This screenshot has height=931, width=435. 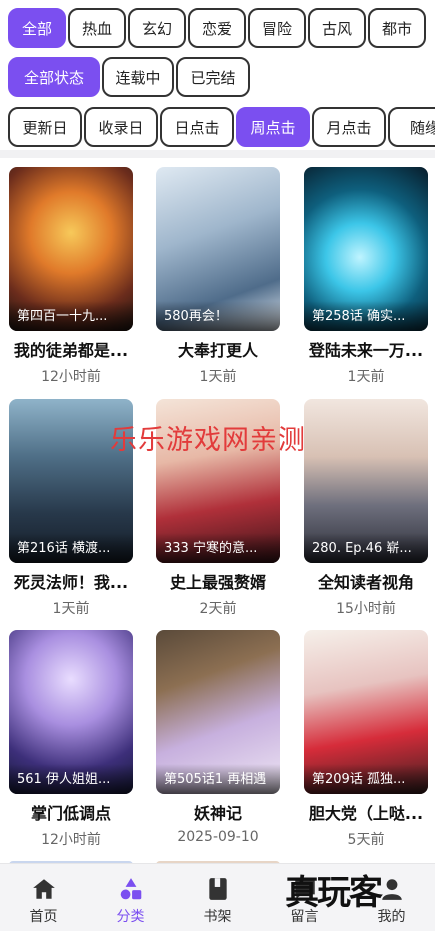 I want to click on genre-chip-fantasy: 玄幻, so click(x=157, y=28).